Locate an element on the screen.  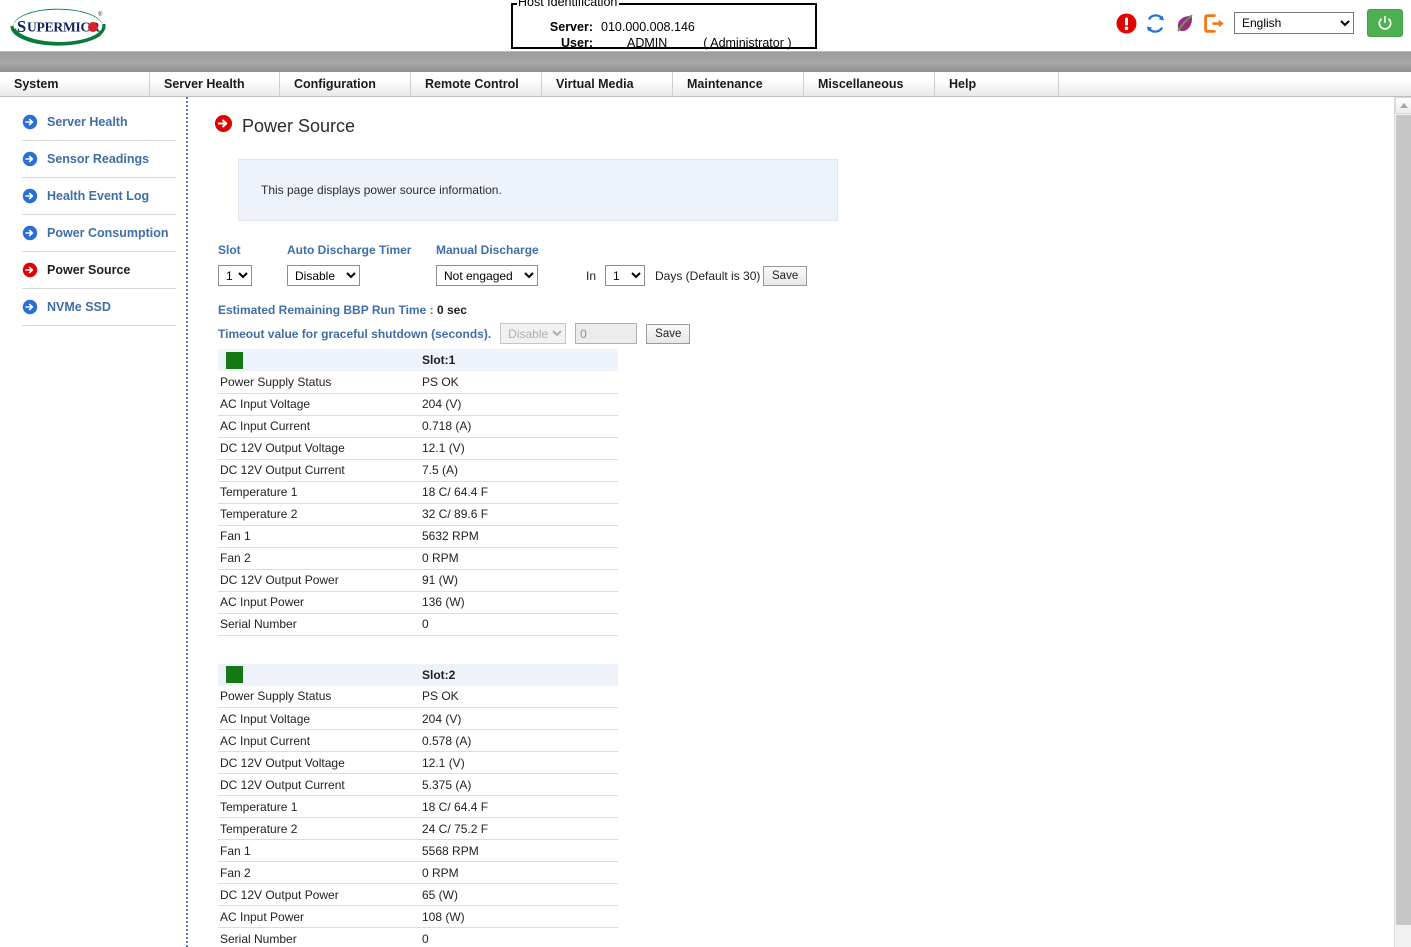
sidebar-item-sensor-readings: Sensor Readings is located at coordinates (99, 159).